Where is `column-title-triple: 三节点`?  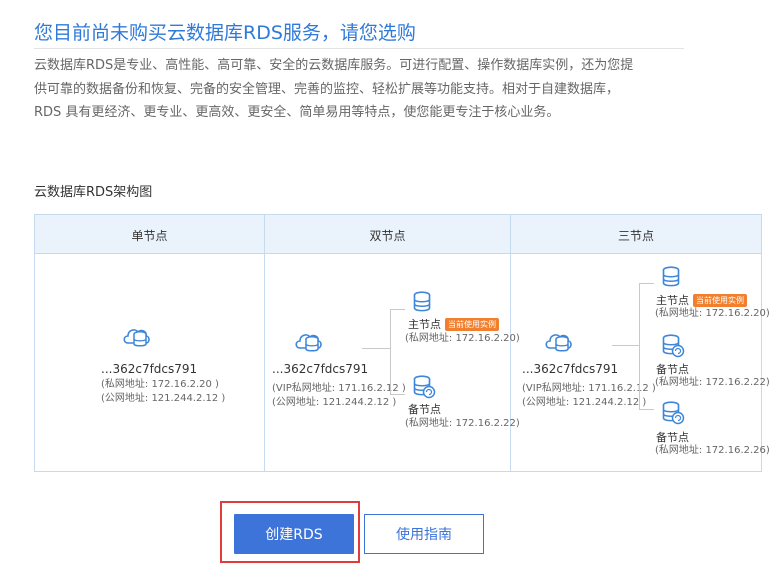
column-title-triple: 三节点 is located at coordinates (635, 236).